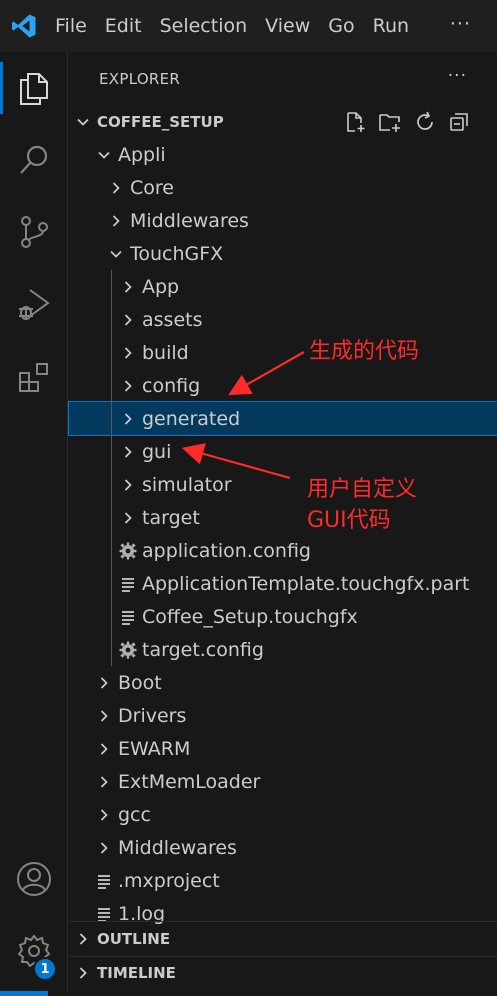 The height and width of the screenshot is (996, 497). What do you see at coordinates (349, 520) in the screenshot?
I see `gui-annotation-line2: GUI代码` at bounding box center [349, 520].